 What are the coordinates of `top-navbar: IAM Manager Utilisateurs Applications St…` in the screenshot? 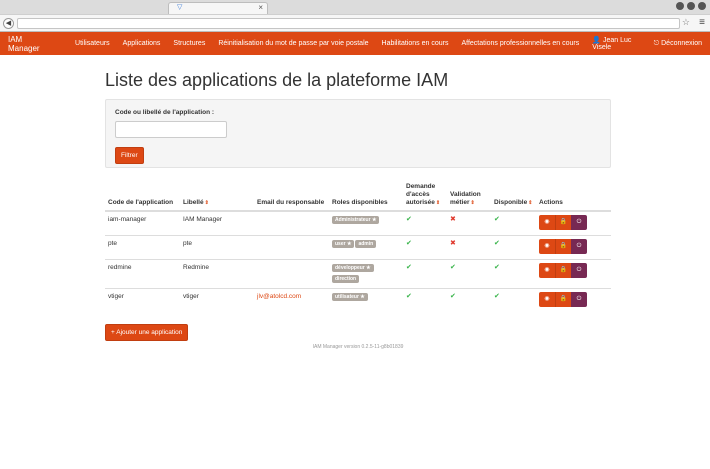 It's located at (355, 43).